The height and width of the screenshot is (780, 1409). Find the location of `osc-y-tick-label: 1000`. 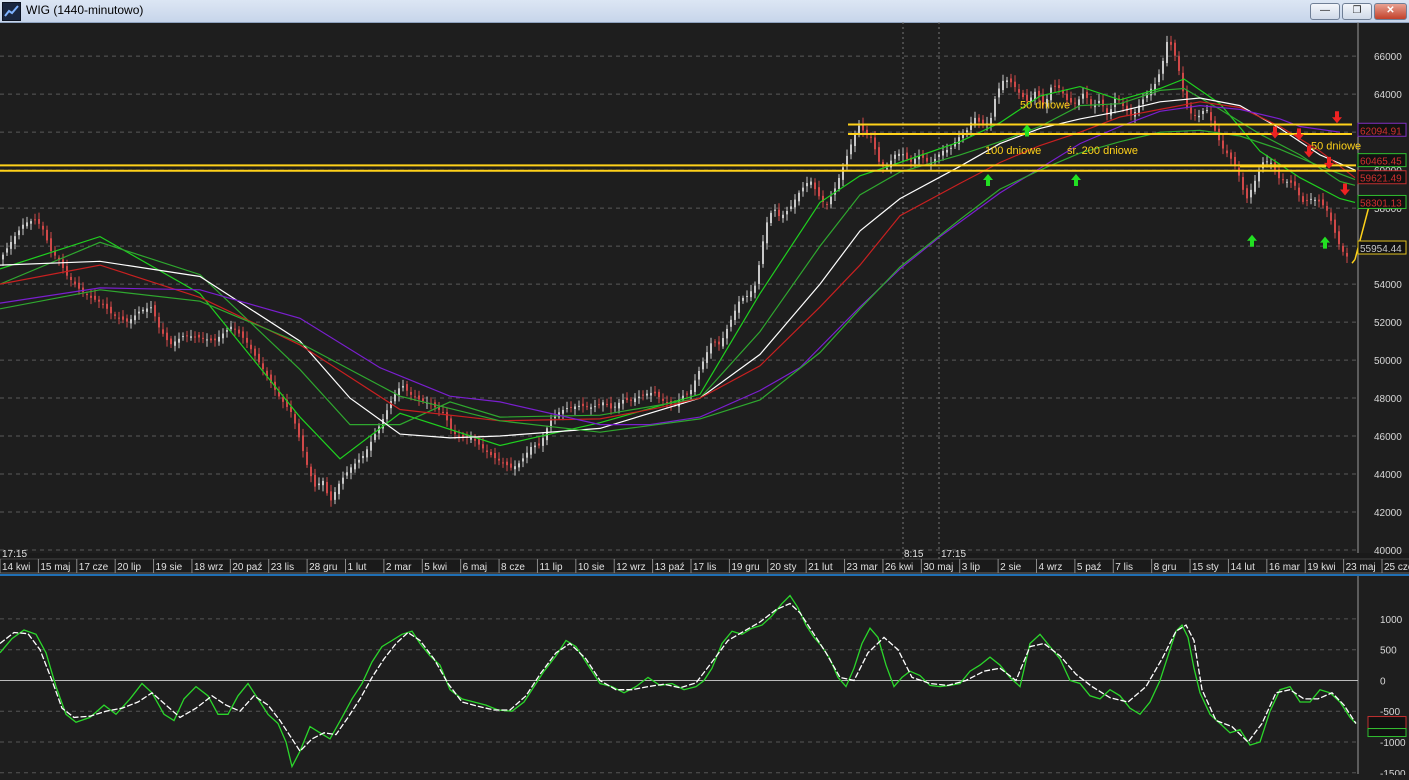

osc-y-tick-label: 1000 is located at coordinates (1391, 620).